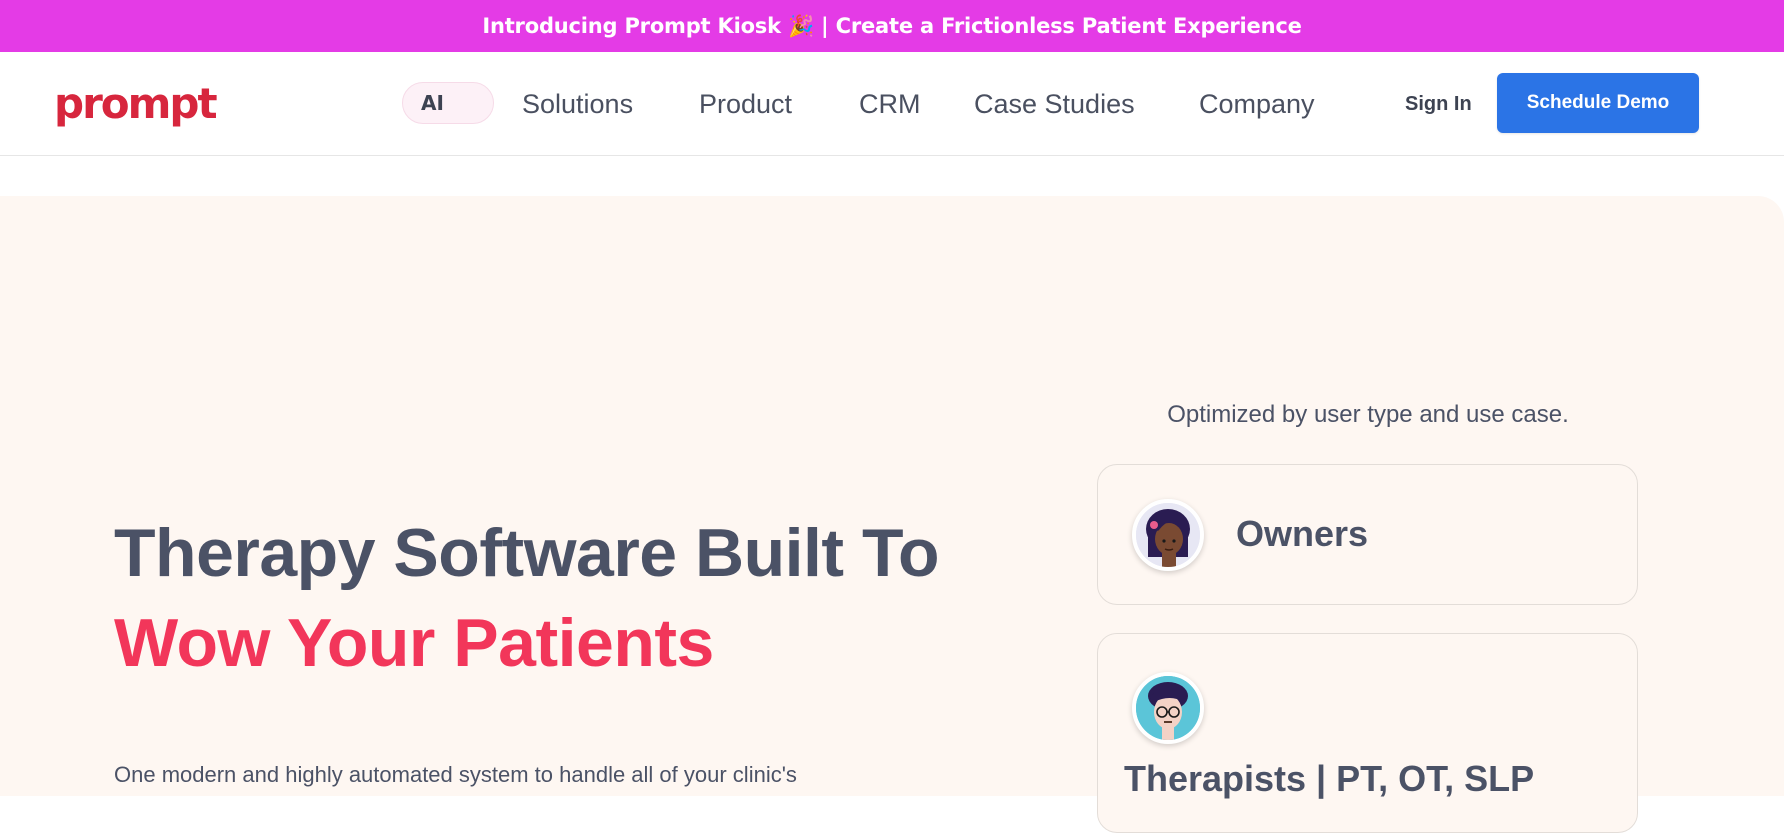 The width and height of the screenshot is (1784, 833). I want to click on nav-case-studies: Case Studies, so click(1054, 104).